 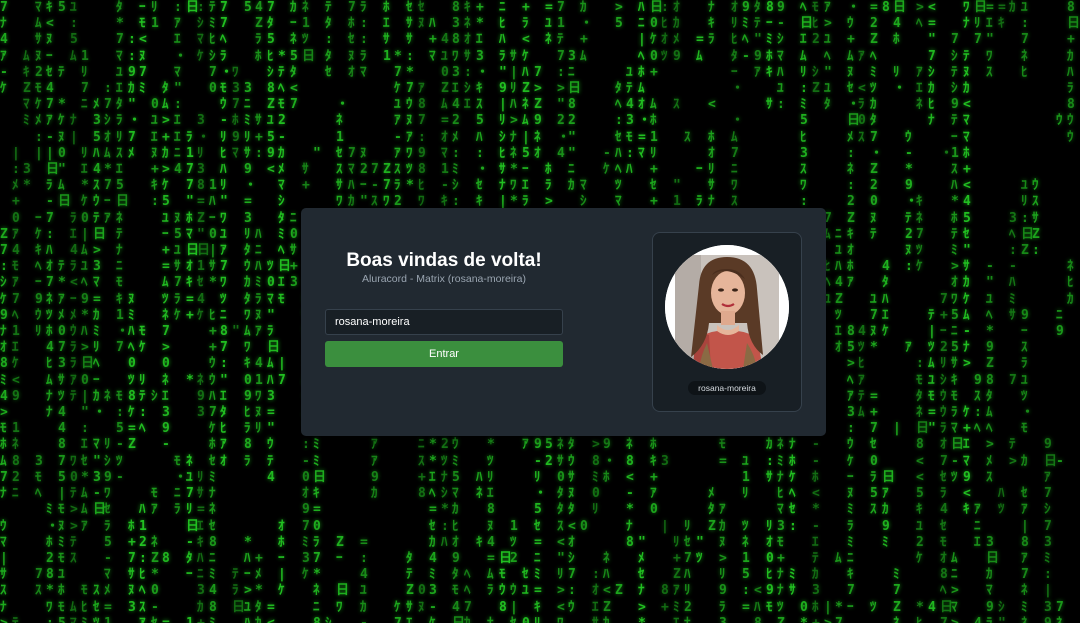 I want to click on submit-button: Entrar, so click(x=444, y=354).